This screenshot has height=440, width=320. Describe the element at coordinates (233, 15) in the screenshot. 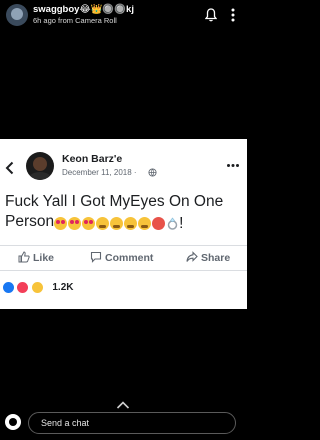

I see `more-vertical-icon` at that location.